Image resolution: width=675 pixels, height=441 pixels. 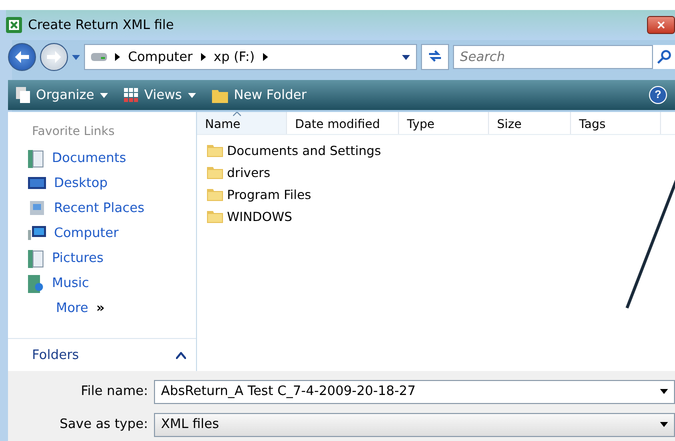 I want to click on sidebar-link: Documents, so click(x=102, y=158).